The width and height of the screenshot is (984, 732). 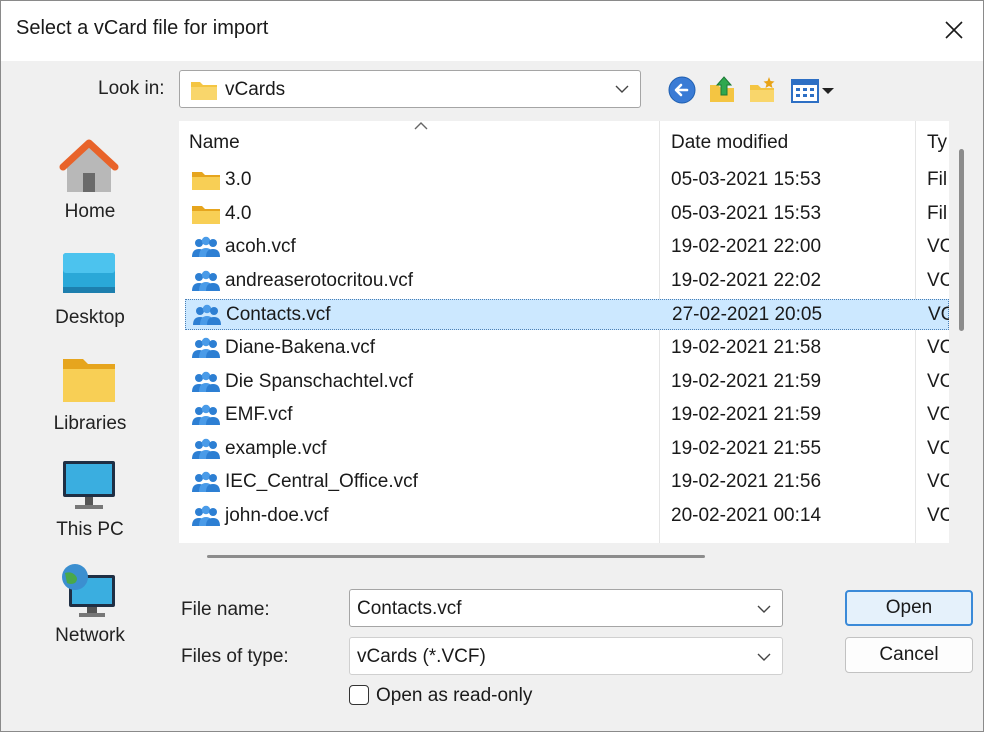 What do you see at coordinates (566, 656) in the screenshot?
I see `file-type-dropdown: vCards (*.VCF)` at bounding box center [566, 656].